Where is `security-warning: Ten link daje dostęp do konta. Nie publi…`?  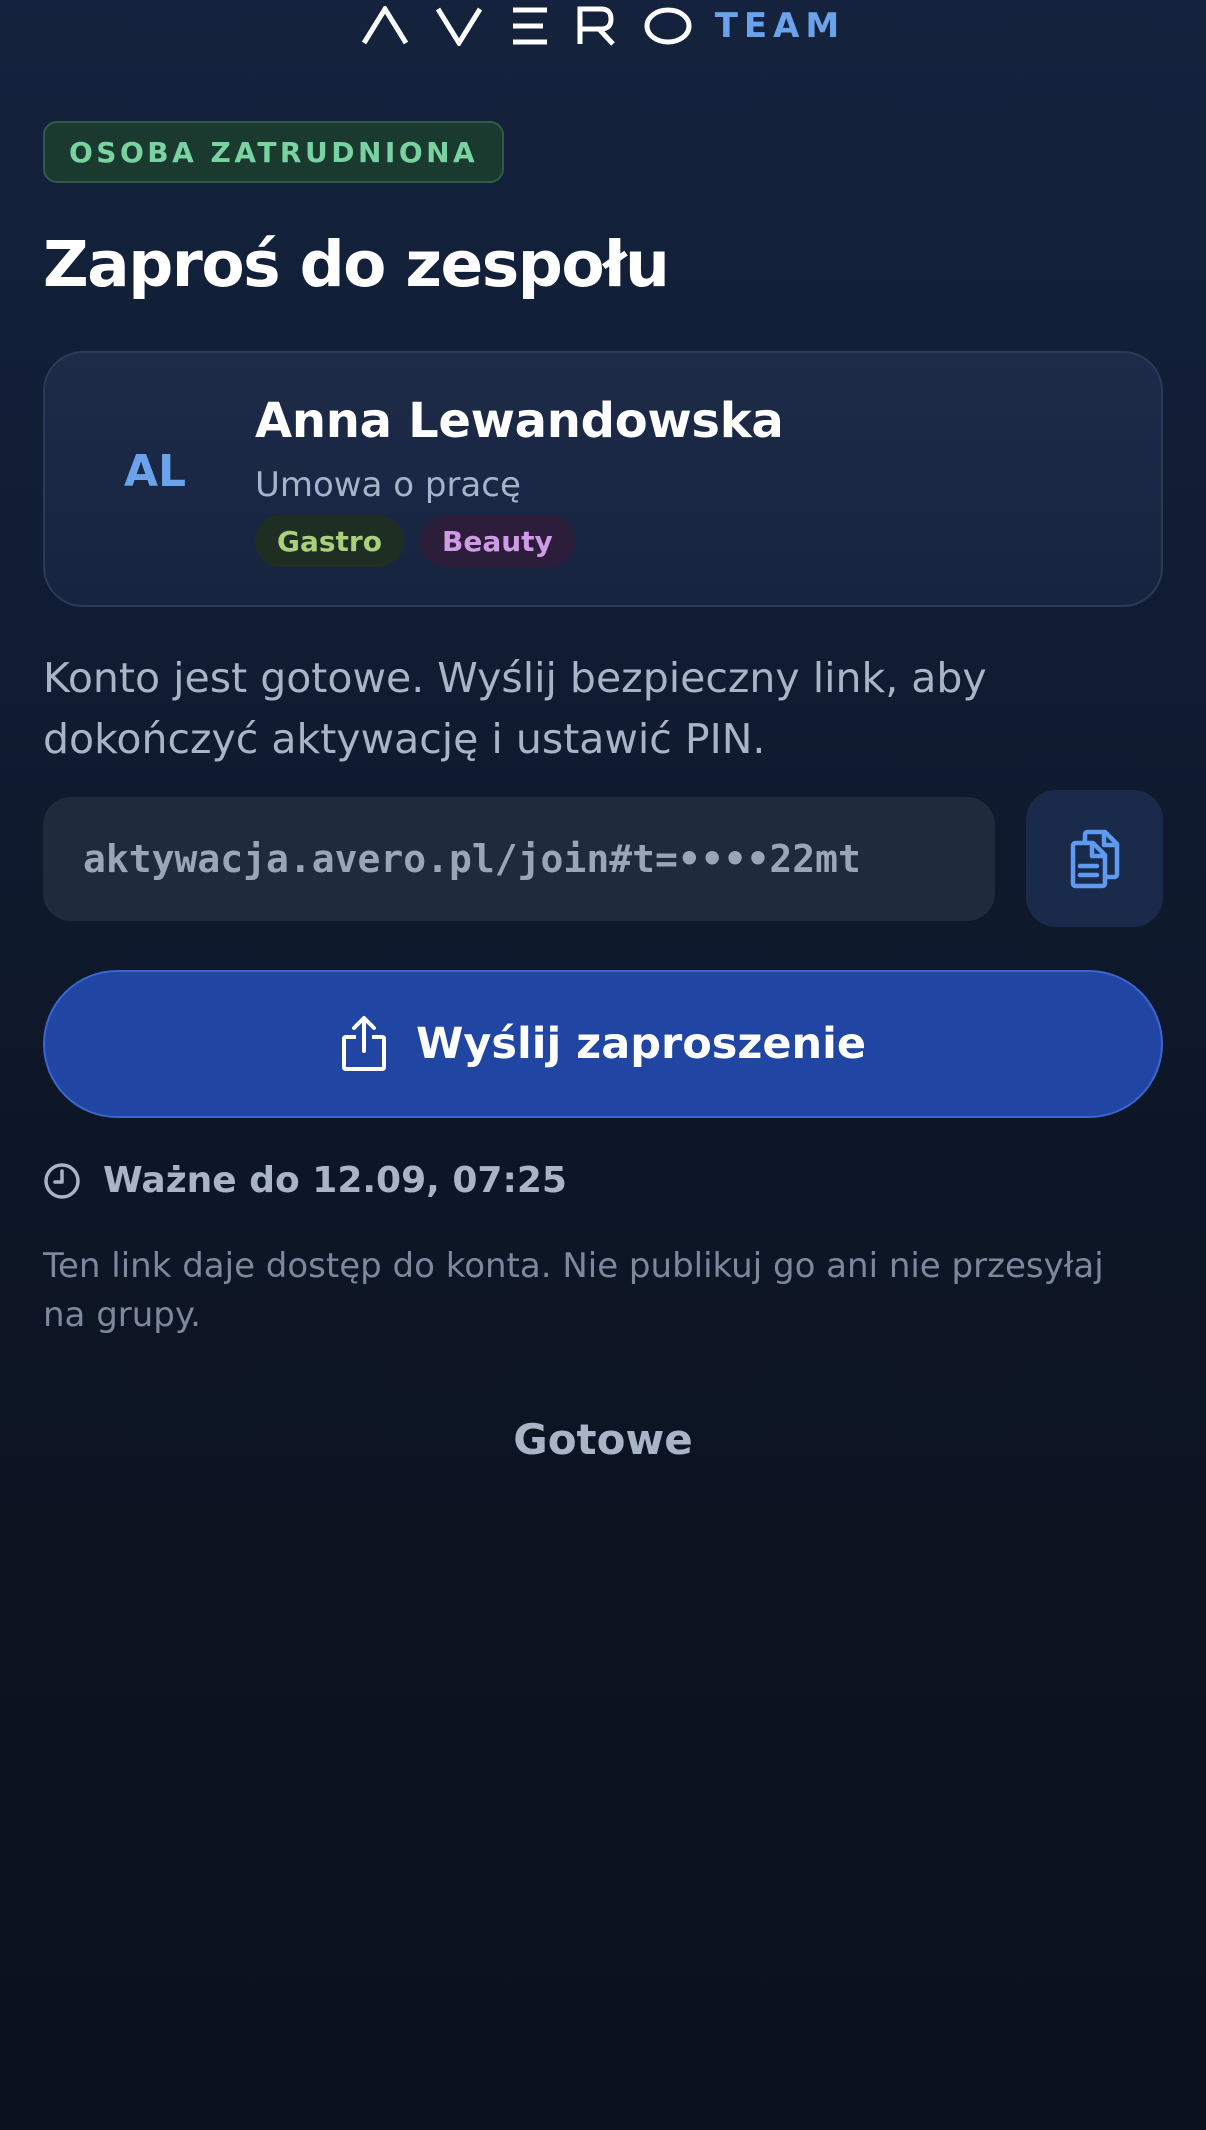 security-warning: Ten link daje dostęp do konta. Nie publi… is located at coordinates (573, 1290).